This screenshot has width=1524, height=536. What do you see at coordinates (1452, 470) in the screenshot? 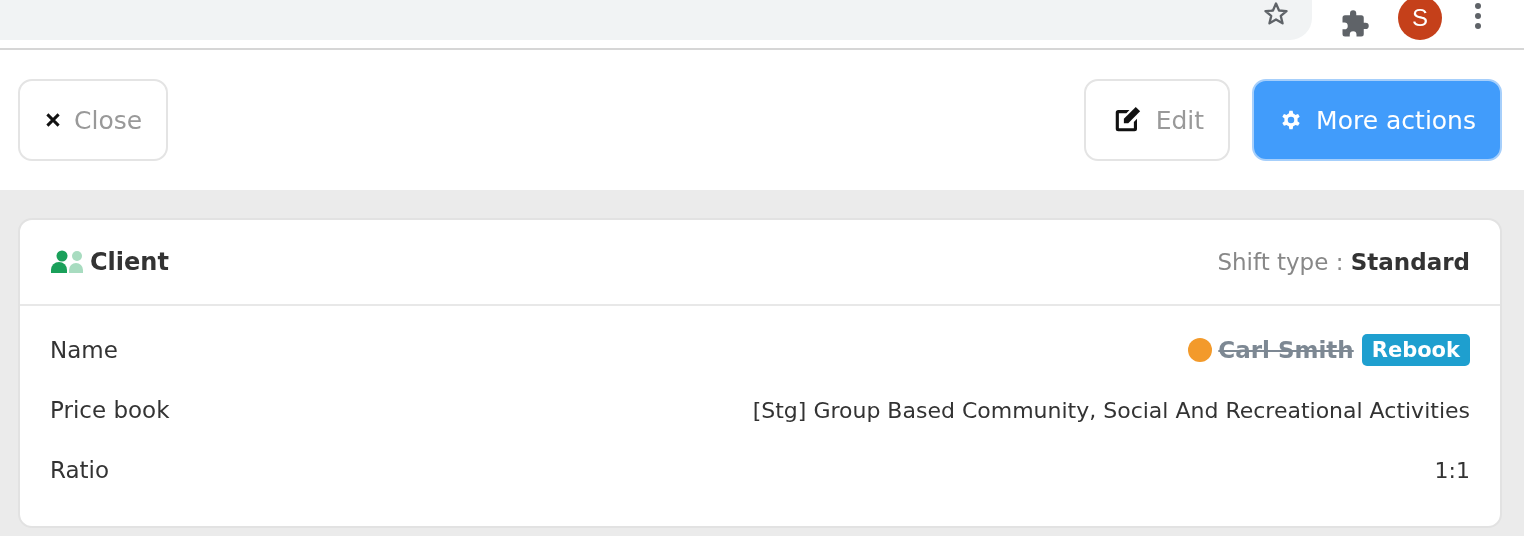
I see `field-value: 1:1` at bounding box center [1452, 470].